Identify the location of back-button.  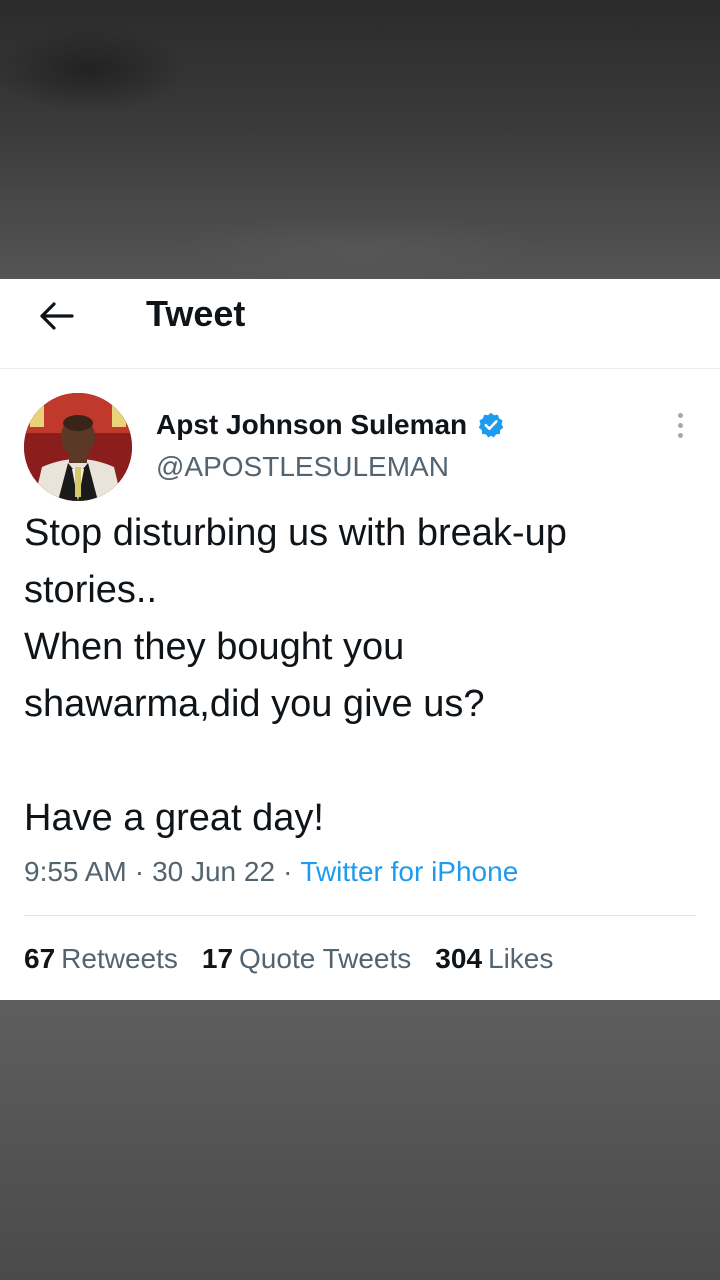
(56, 316).